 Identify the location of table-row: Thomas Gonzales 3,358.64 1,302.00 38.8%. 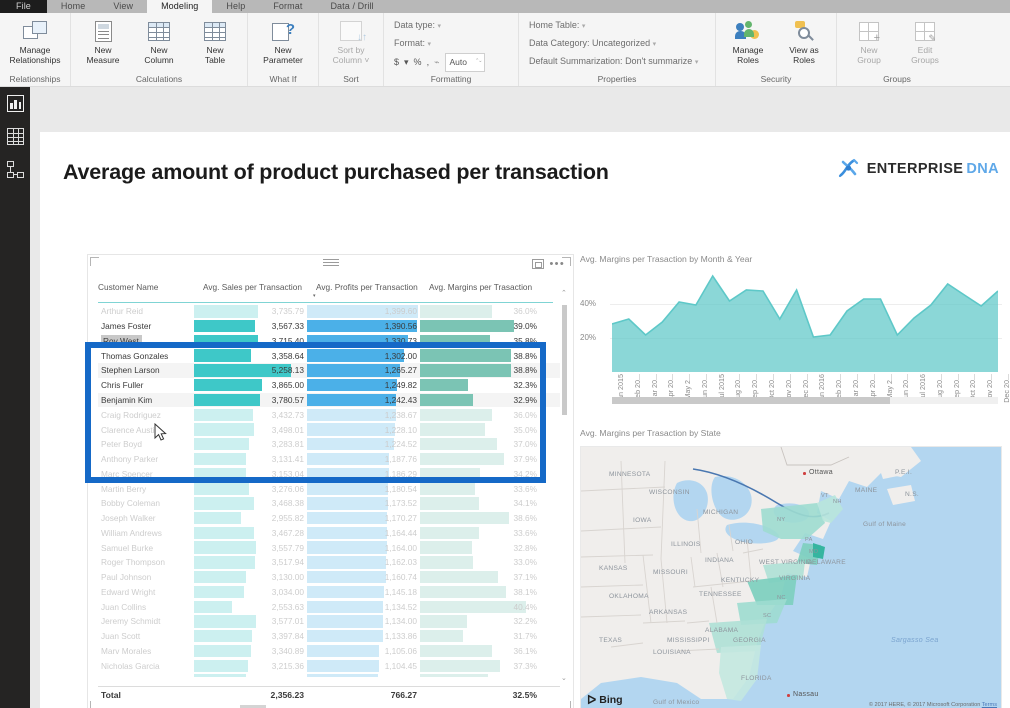
(329, 355).